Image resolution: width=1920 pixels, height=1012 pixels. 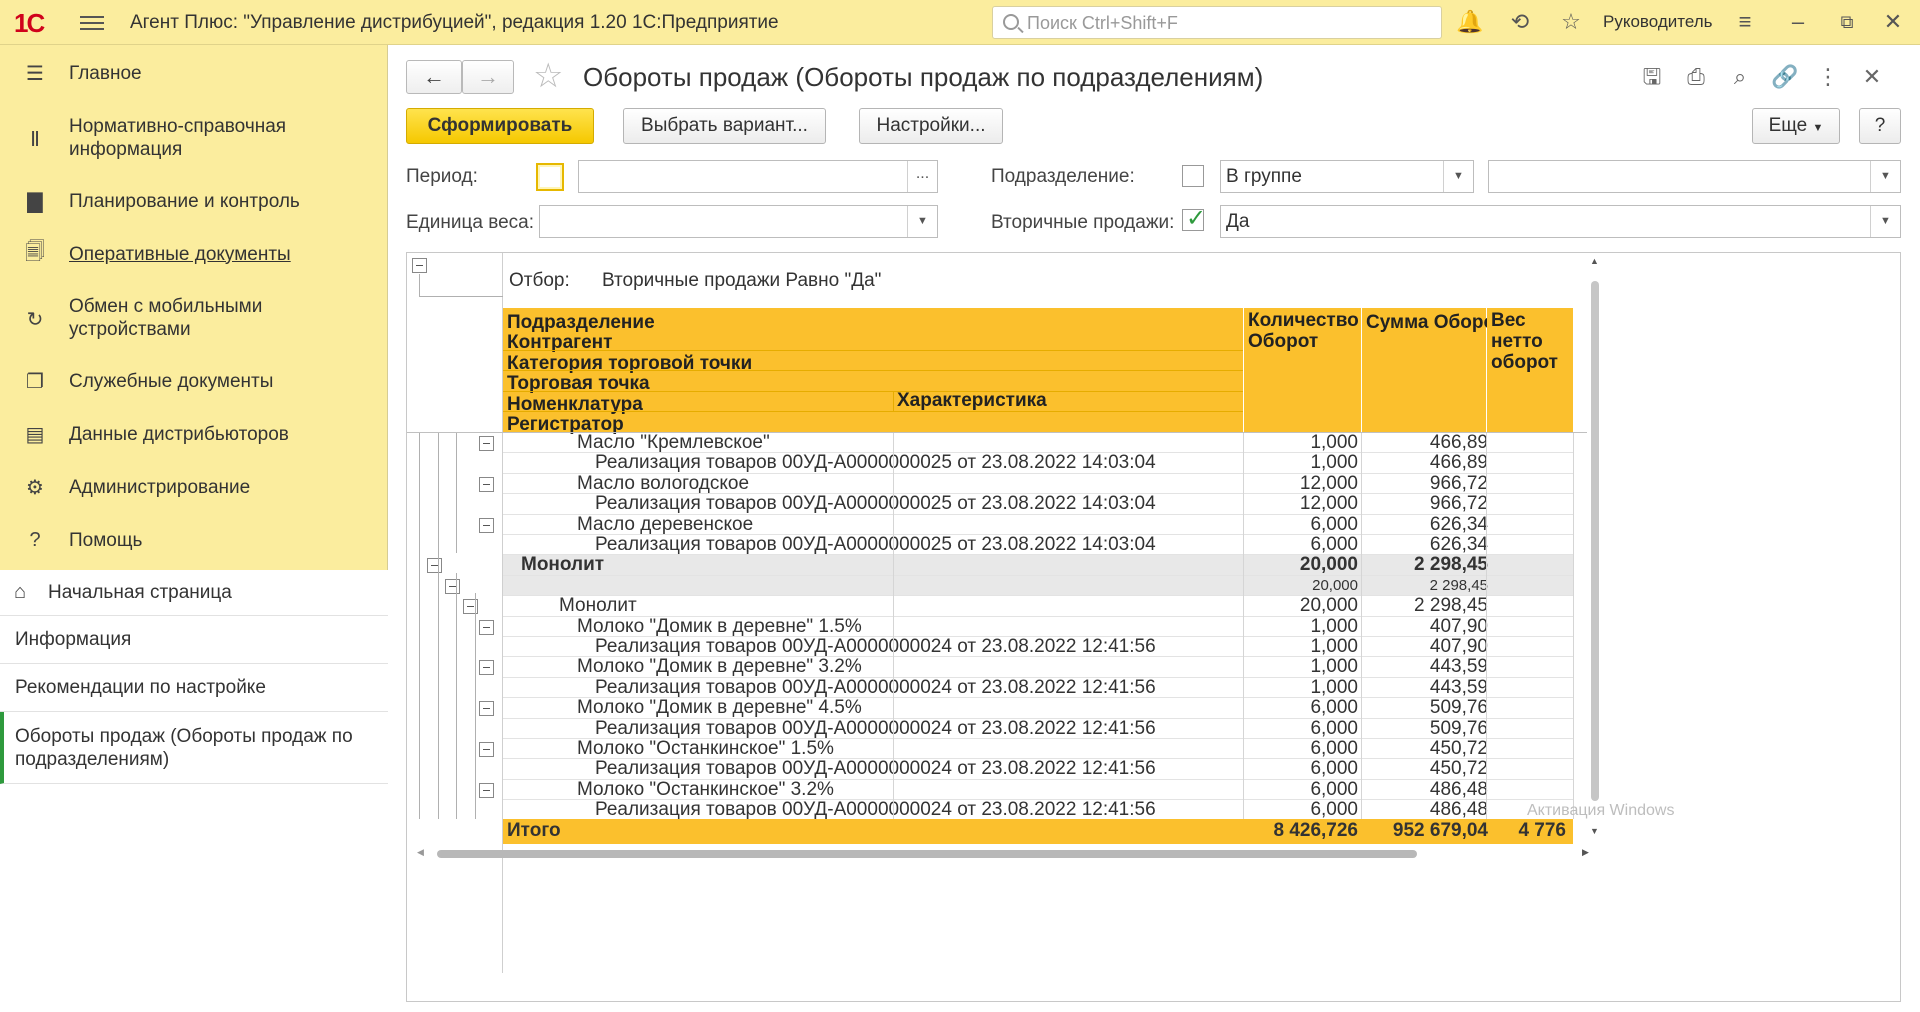 What do you see at coordinates (105, 73) in the screenshot?
I see `section-label: Главное` at bounding box center [105, 73].